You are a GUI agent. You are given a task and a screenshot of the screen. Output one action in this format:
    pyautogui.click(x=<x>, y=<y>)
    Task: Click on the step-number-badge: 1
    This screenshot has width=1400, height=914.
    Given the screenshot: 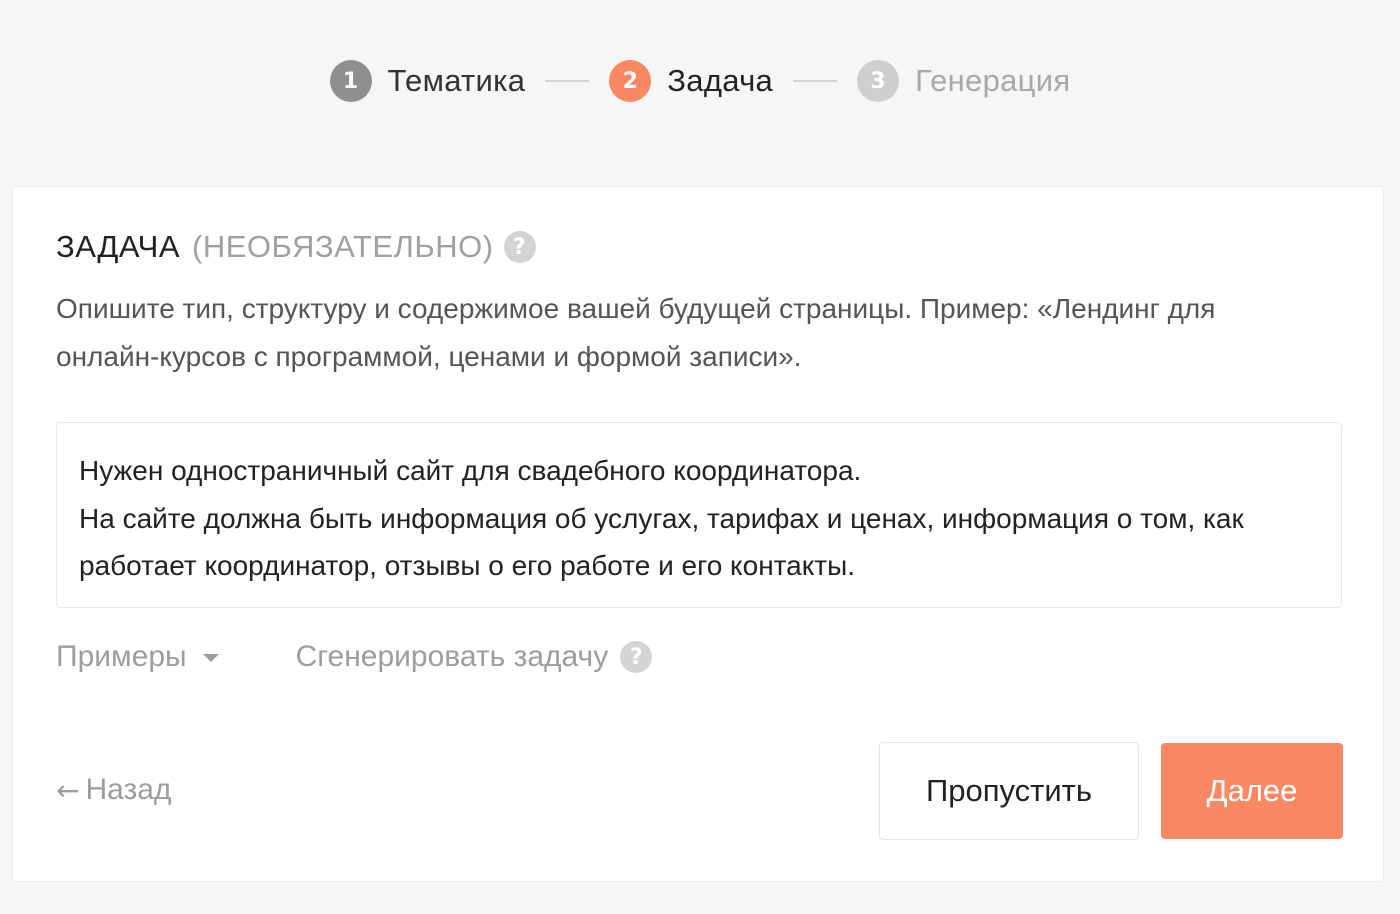 What is the action you would take?
    pyautogui.click(x=350, y=81)
    